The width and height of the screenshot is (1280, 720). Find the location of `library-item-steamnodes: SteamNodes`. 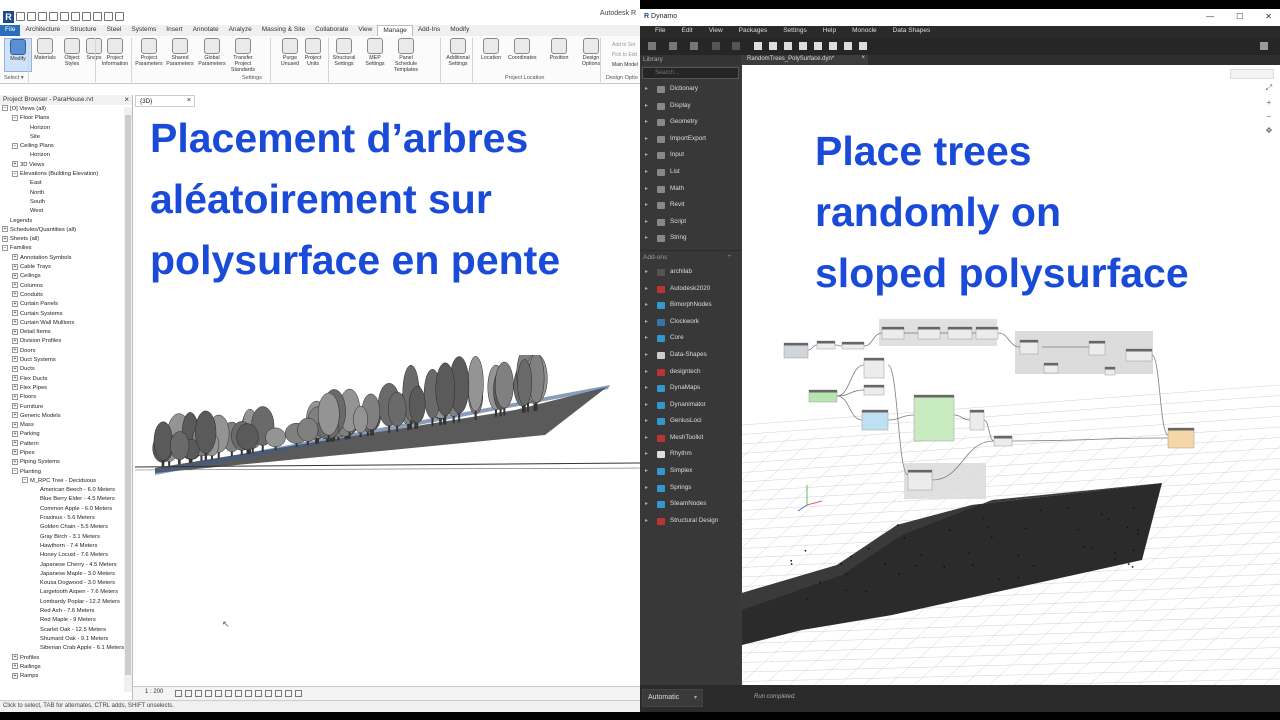

library-item-steamnodes: SteamNodes is located at coordinates (690, 504).